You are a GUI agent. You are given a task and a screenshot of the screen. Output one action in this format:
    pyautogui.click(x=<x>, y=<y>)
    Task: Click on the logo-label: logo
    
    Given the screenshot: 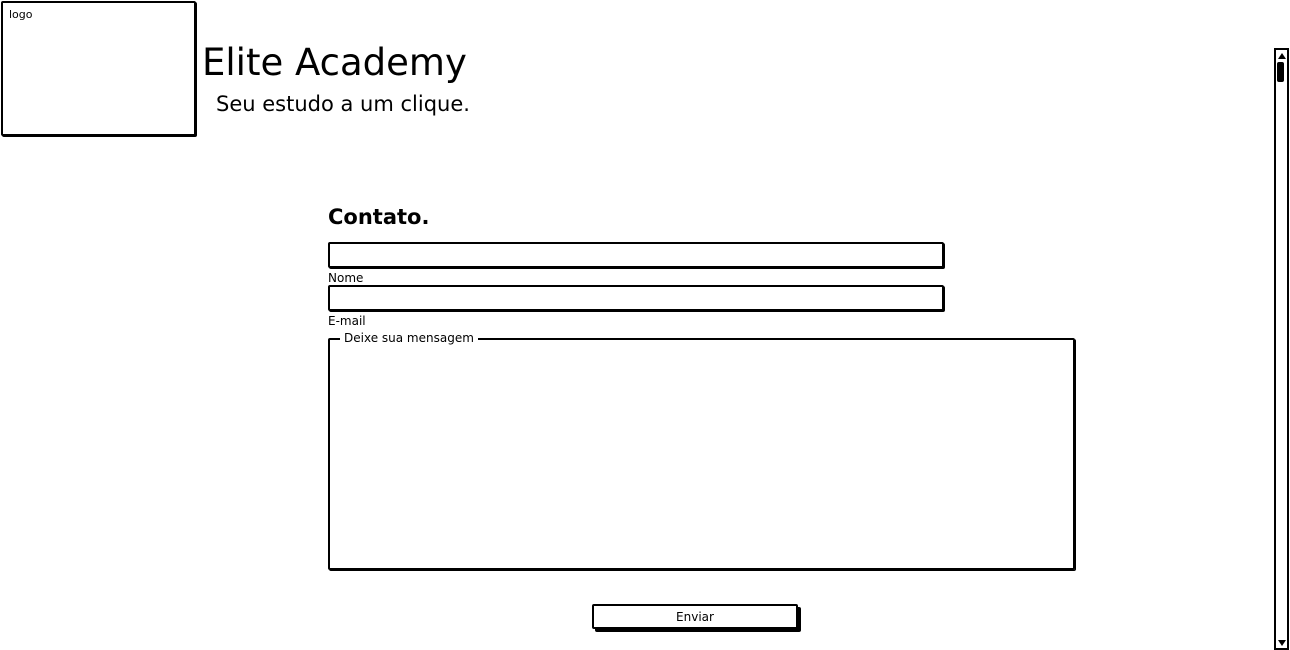 What is the action you would take?
    pyautogui.click(x=21, y=14)
    